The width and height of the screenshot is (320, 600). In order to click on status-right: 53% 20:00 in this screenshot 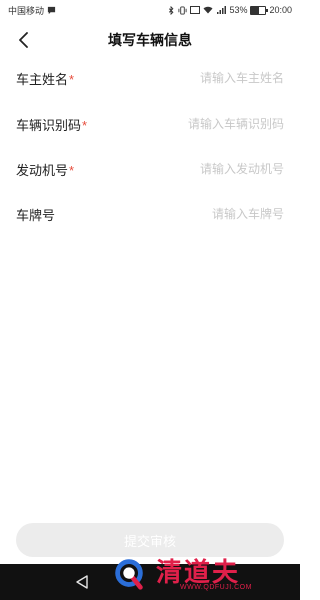, I will do `click(230, 10)`.